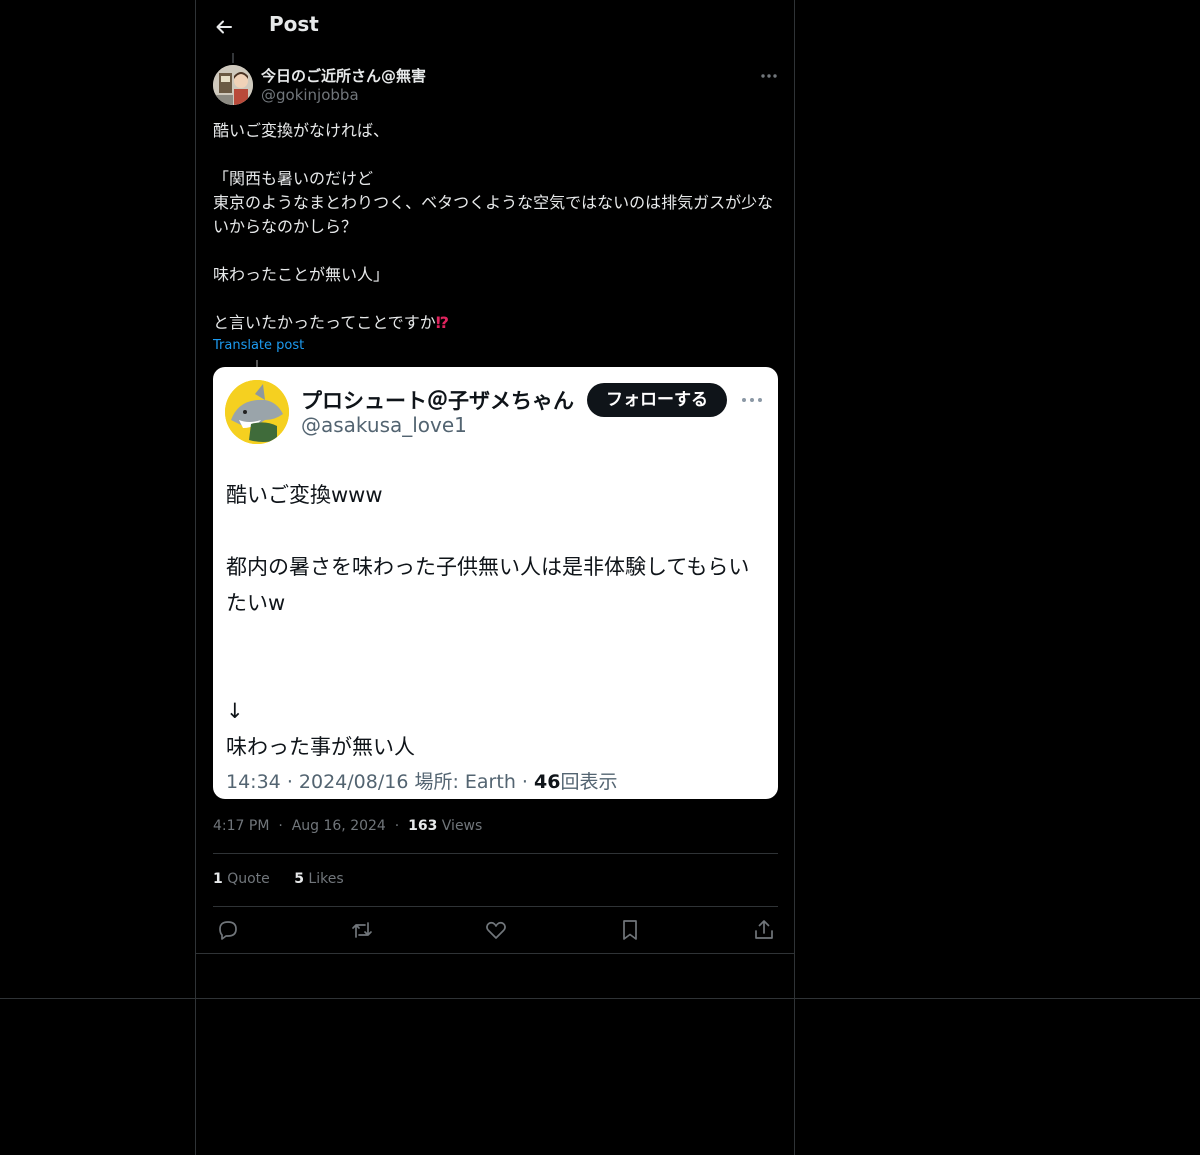  What do you see at coordinates (241, 826) in the screenshot?
I see `post-time: 4:17 PM` at bounding box center [241, 826].